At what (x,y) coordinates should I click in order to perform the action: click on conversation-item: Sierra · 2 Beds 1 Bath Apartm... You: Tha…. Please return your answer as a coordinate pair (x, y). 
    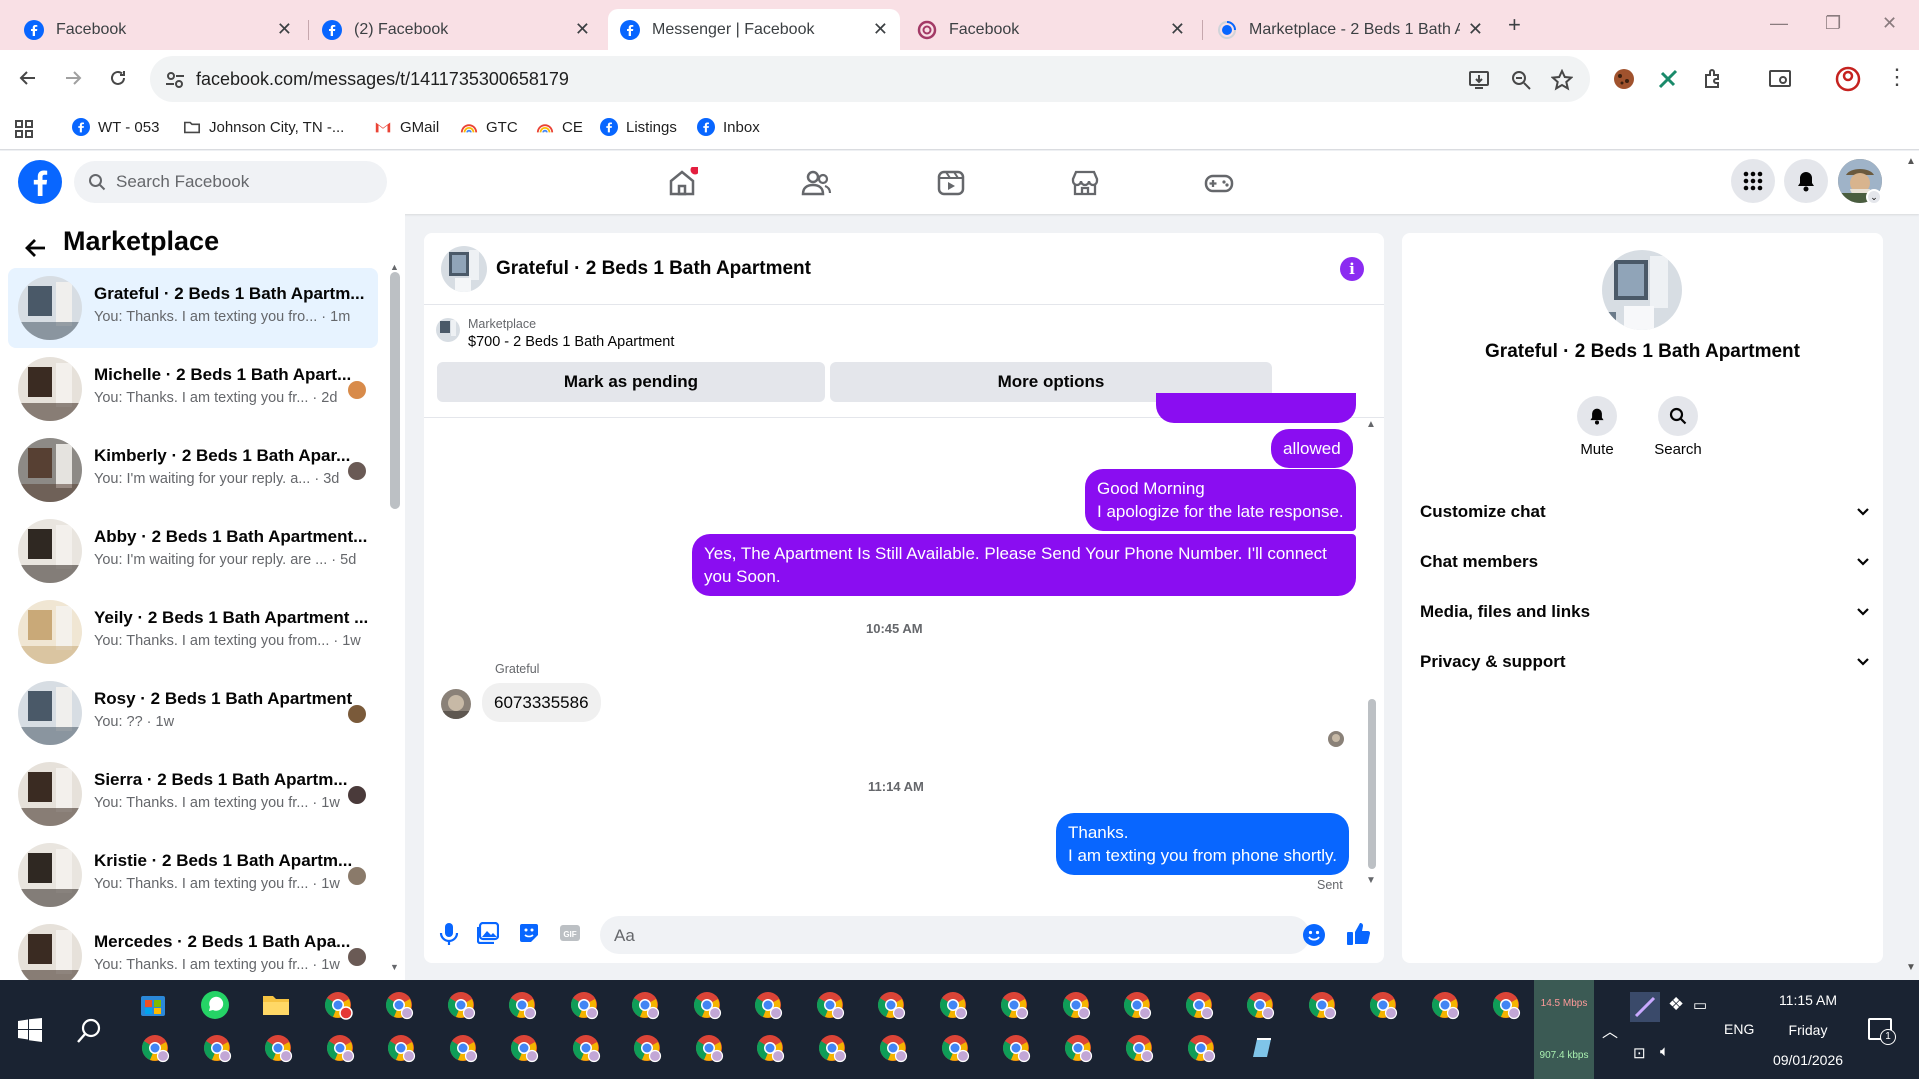
    Looking at the image, I should click on (193, 794).